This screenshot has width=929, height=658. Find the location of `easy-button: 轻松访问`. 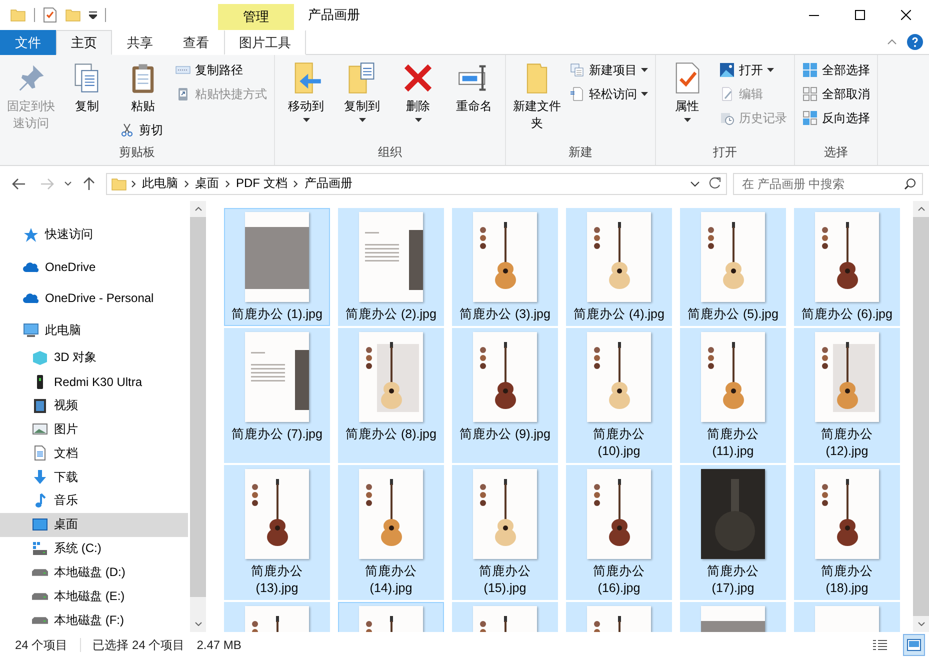

easy-button: 轻松访问 is located at coordinates (608, 94).